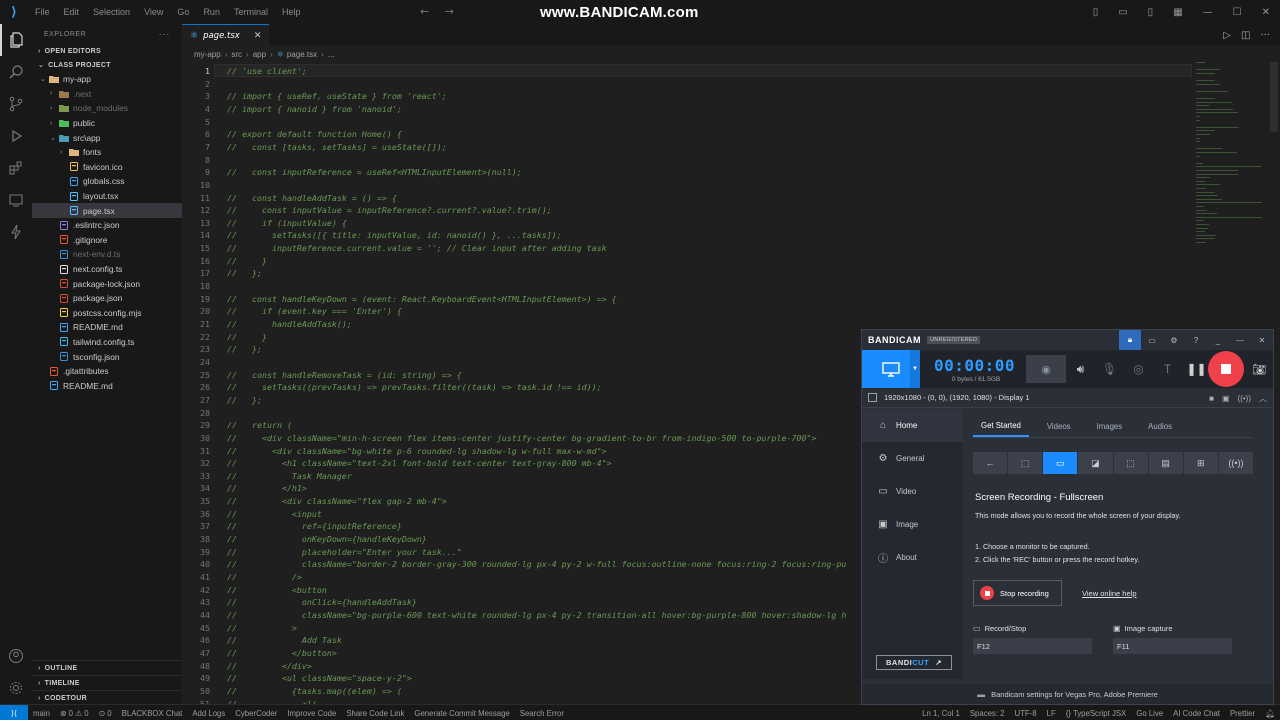 The image size is (1280, 720). Describe the element at coordinates (1196, 713) in the screenshot. I see `status-item: AI Code Chat` at that location.